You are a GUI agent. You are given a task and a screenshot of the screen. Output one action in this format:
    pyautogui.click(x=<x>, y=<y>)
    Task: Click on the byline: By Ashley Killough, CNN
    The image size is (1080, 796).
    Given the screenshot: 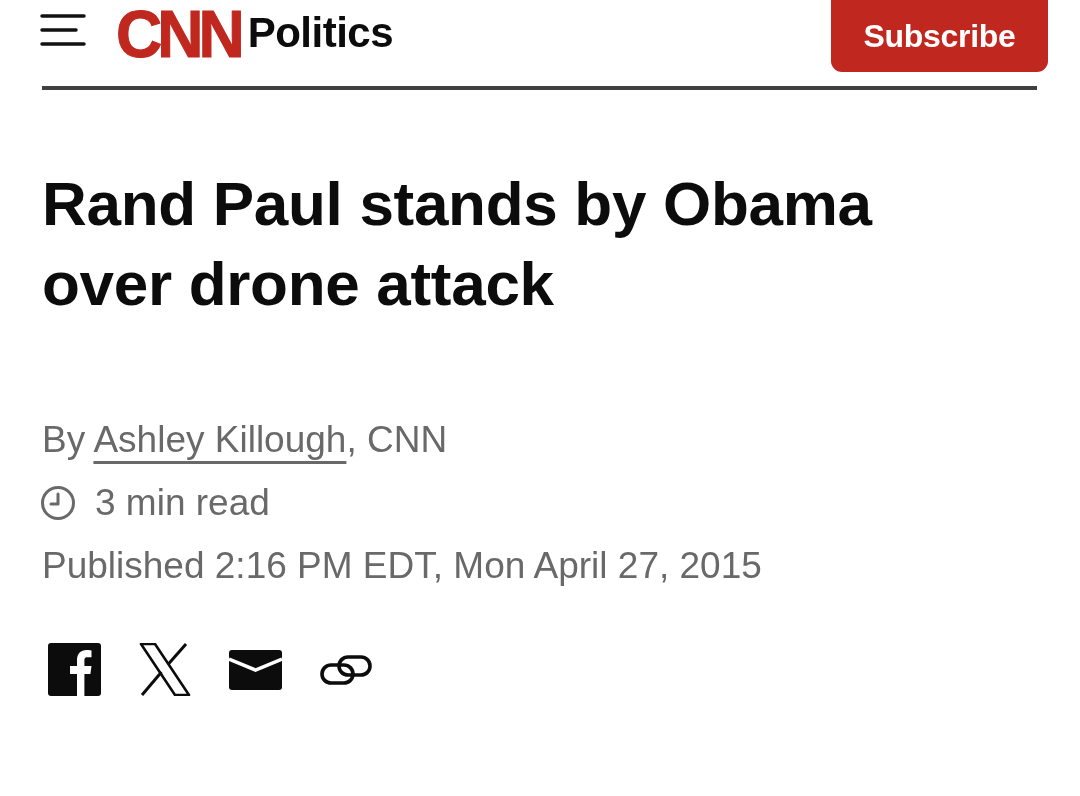 What is the action you would take?
    pyautogui.click(x=245, y=440)
    